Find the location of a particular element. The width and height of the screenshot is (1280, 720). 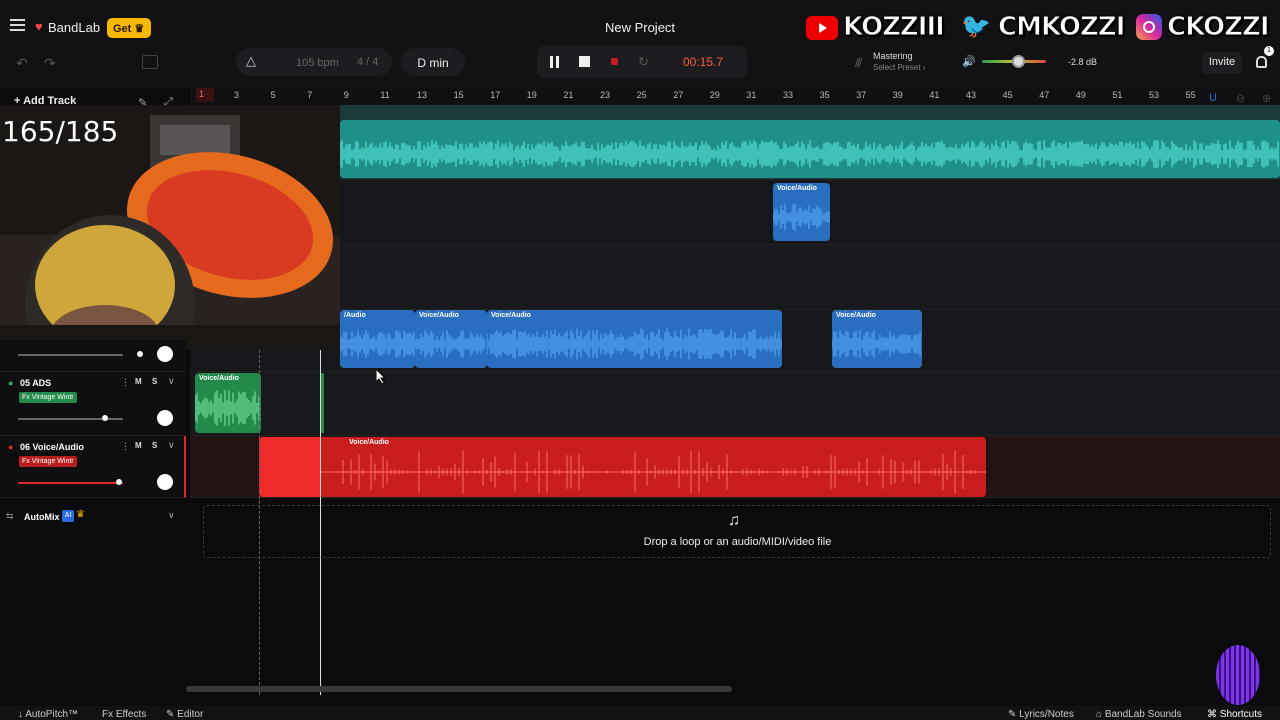

volume-icon: 🔊 is located at coordinates (969, 61).